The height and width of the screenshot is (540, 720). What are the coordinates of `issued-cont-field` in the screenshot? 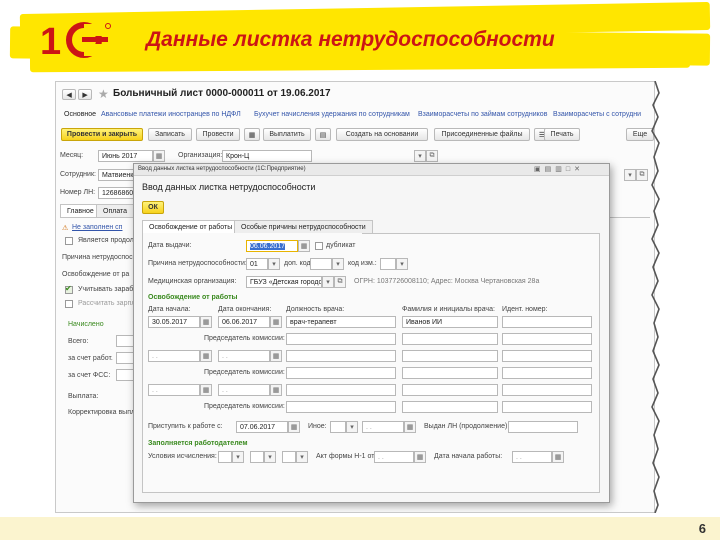 It's located at (543, 427).